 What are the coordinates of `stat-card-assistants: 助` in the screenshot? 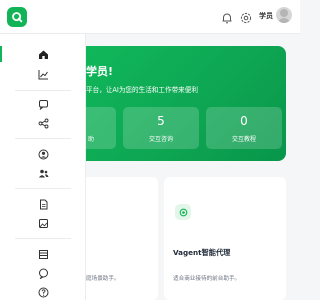 It's located at (101, 128).